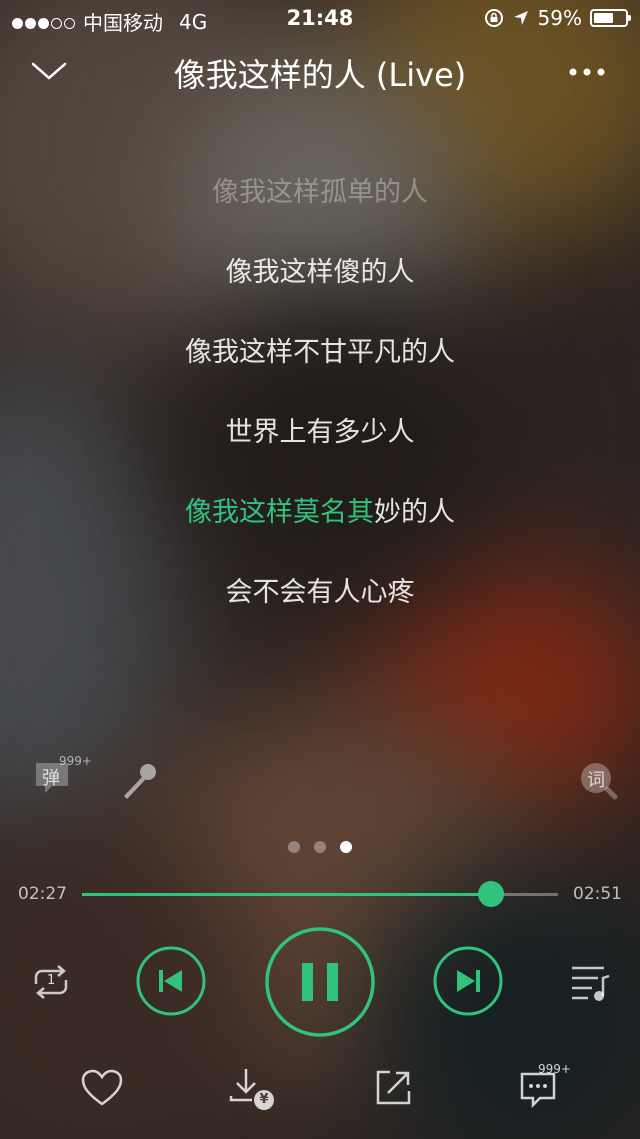 Image resolution: width=640 pixels, height=1139 pixels. I want to click on comment-icon, so click(538, 1090).